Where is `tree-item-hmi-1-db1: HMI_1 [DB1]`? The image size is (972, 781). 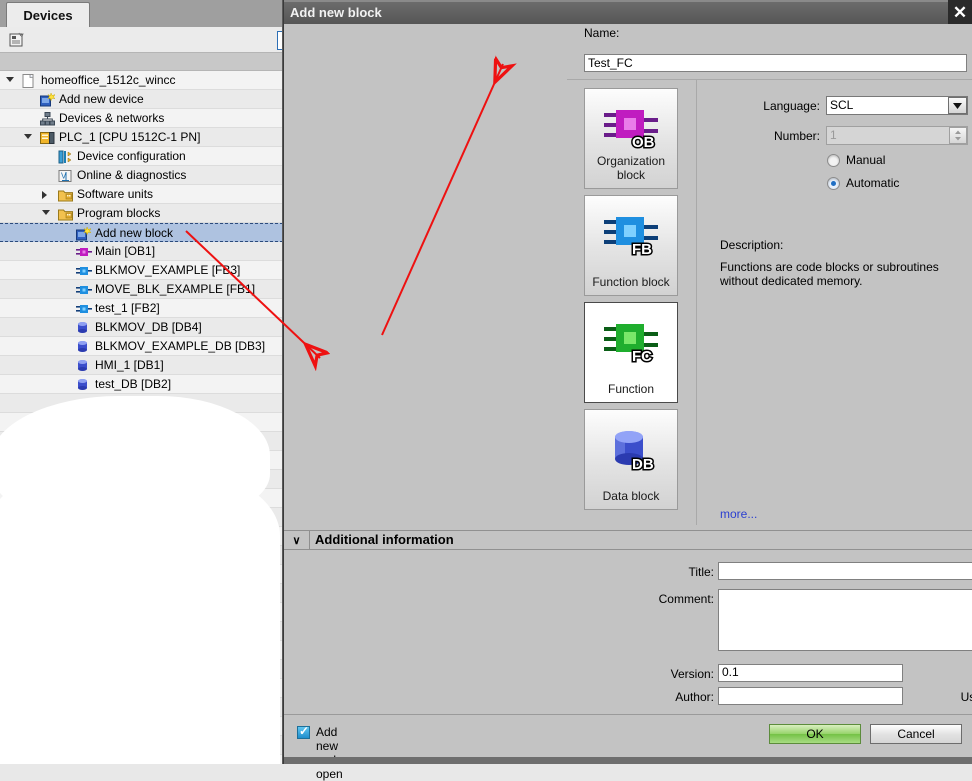
tree-item-hmi-1-db1: HMI_1 [DB1] is located at coordinates (141, 365).